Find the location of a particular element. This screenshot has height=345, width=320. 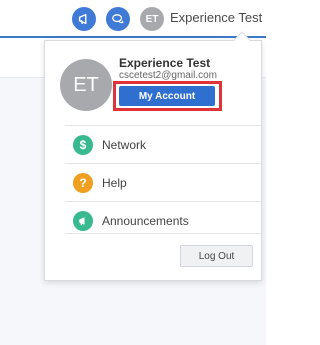

menu-item-help: ? Help is located at coordinates (163, 182).